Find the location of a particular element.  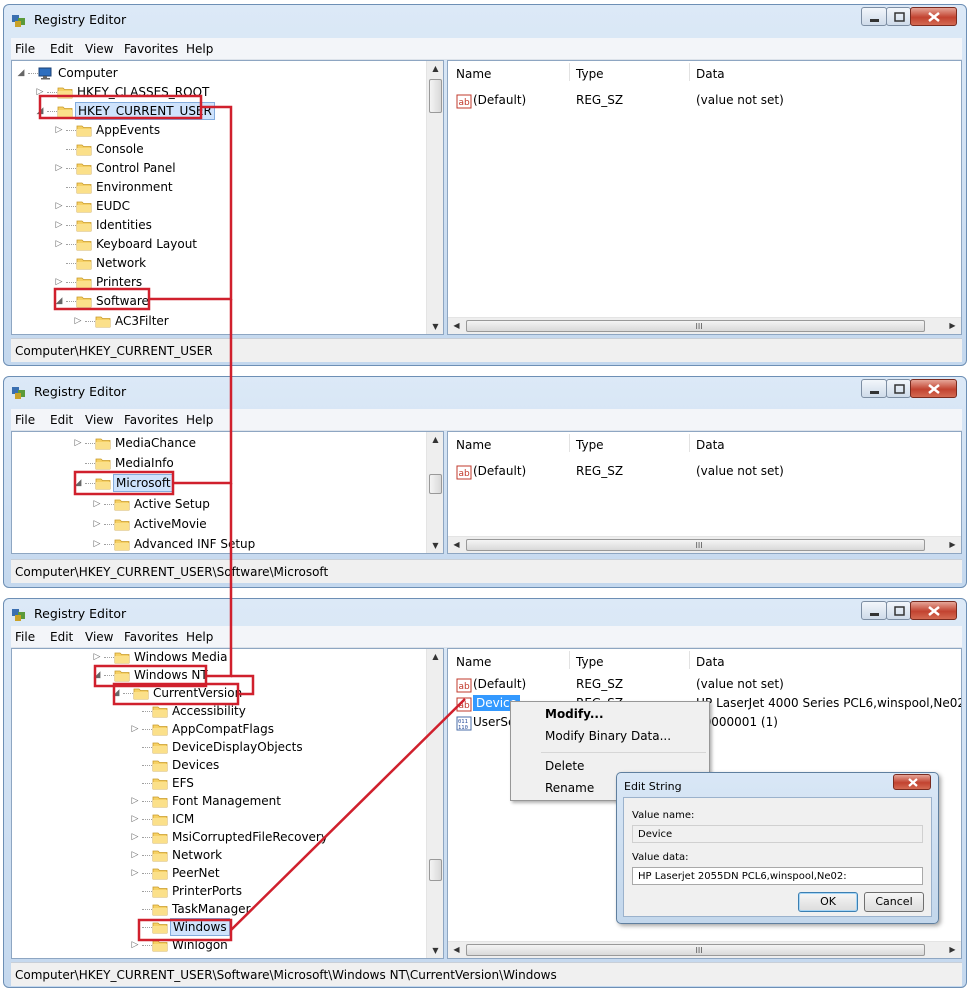

tree-node-label: Windows NT is located at coordinates (171, 675).